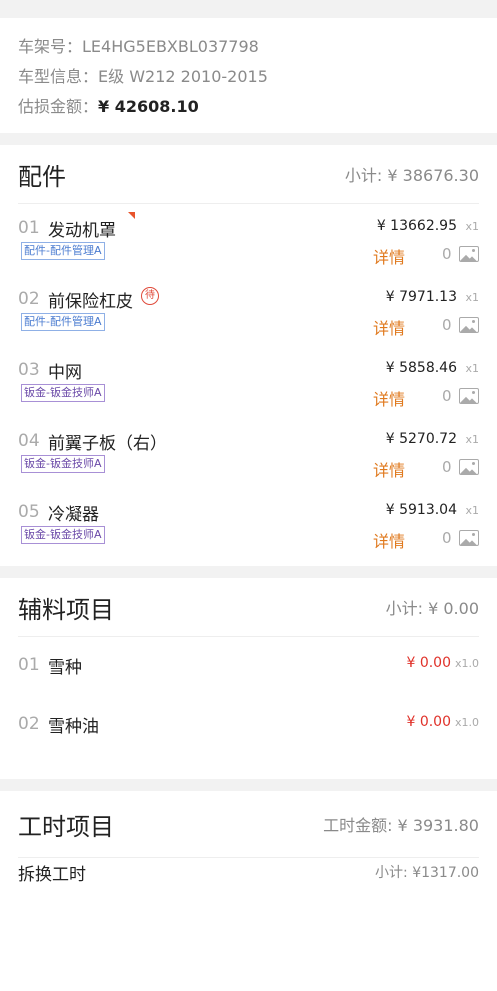 This screenshot has height=991, width=497. I want to click on vin-row: 车架号：LE4HG5EBXBL037798, so click(138, 45).